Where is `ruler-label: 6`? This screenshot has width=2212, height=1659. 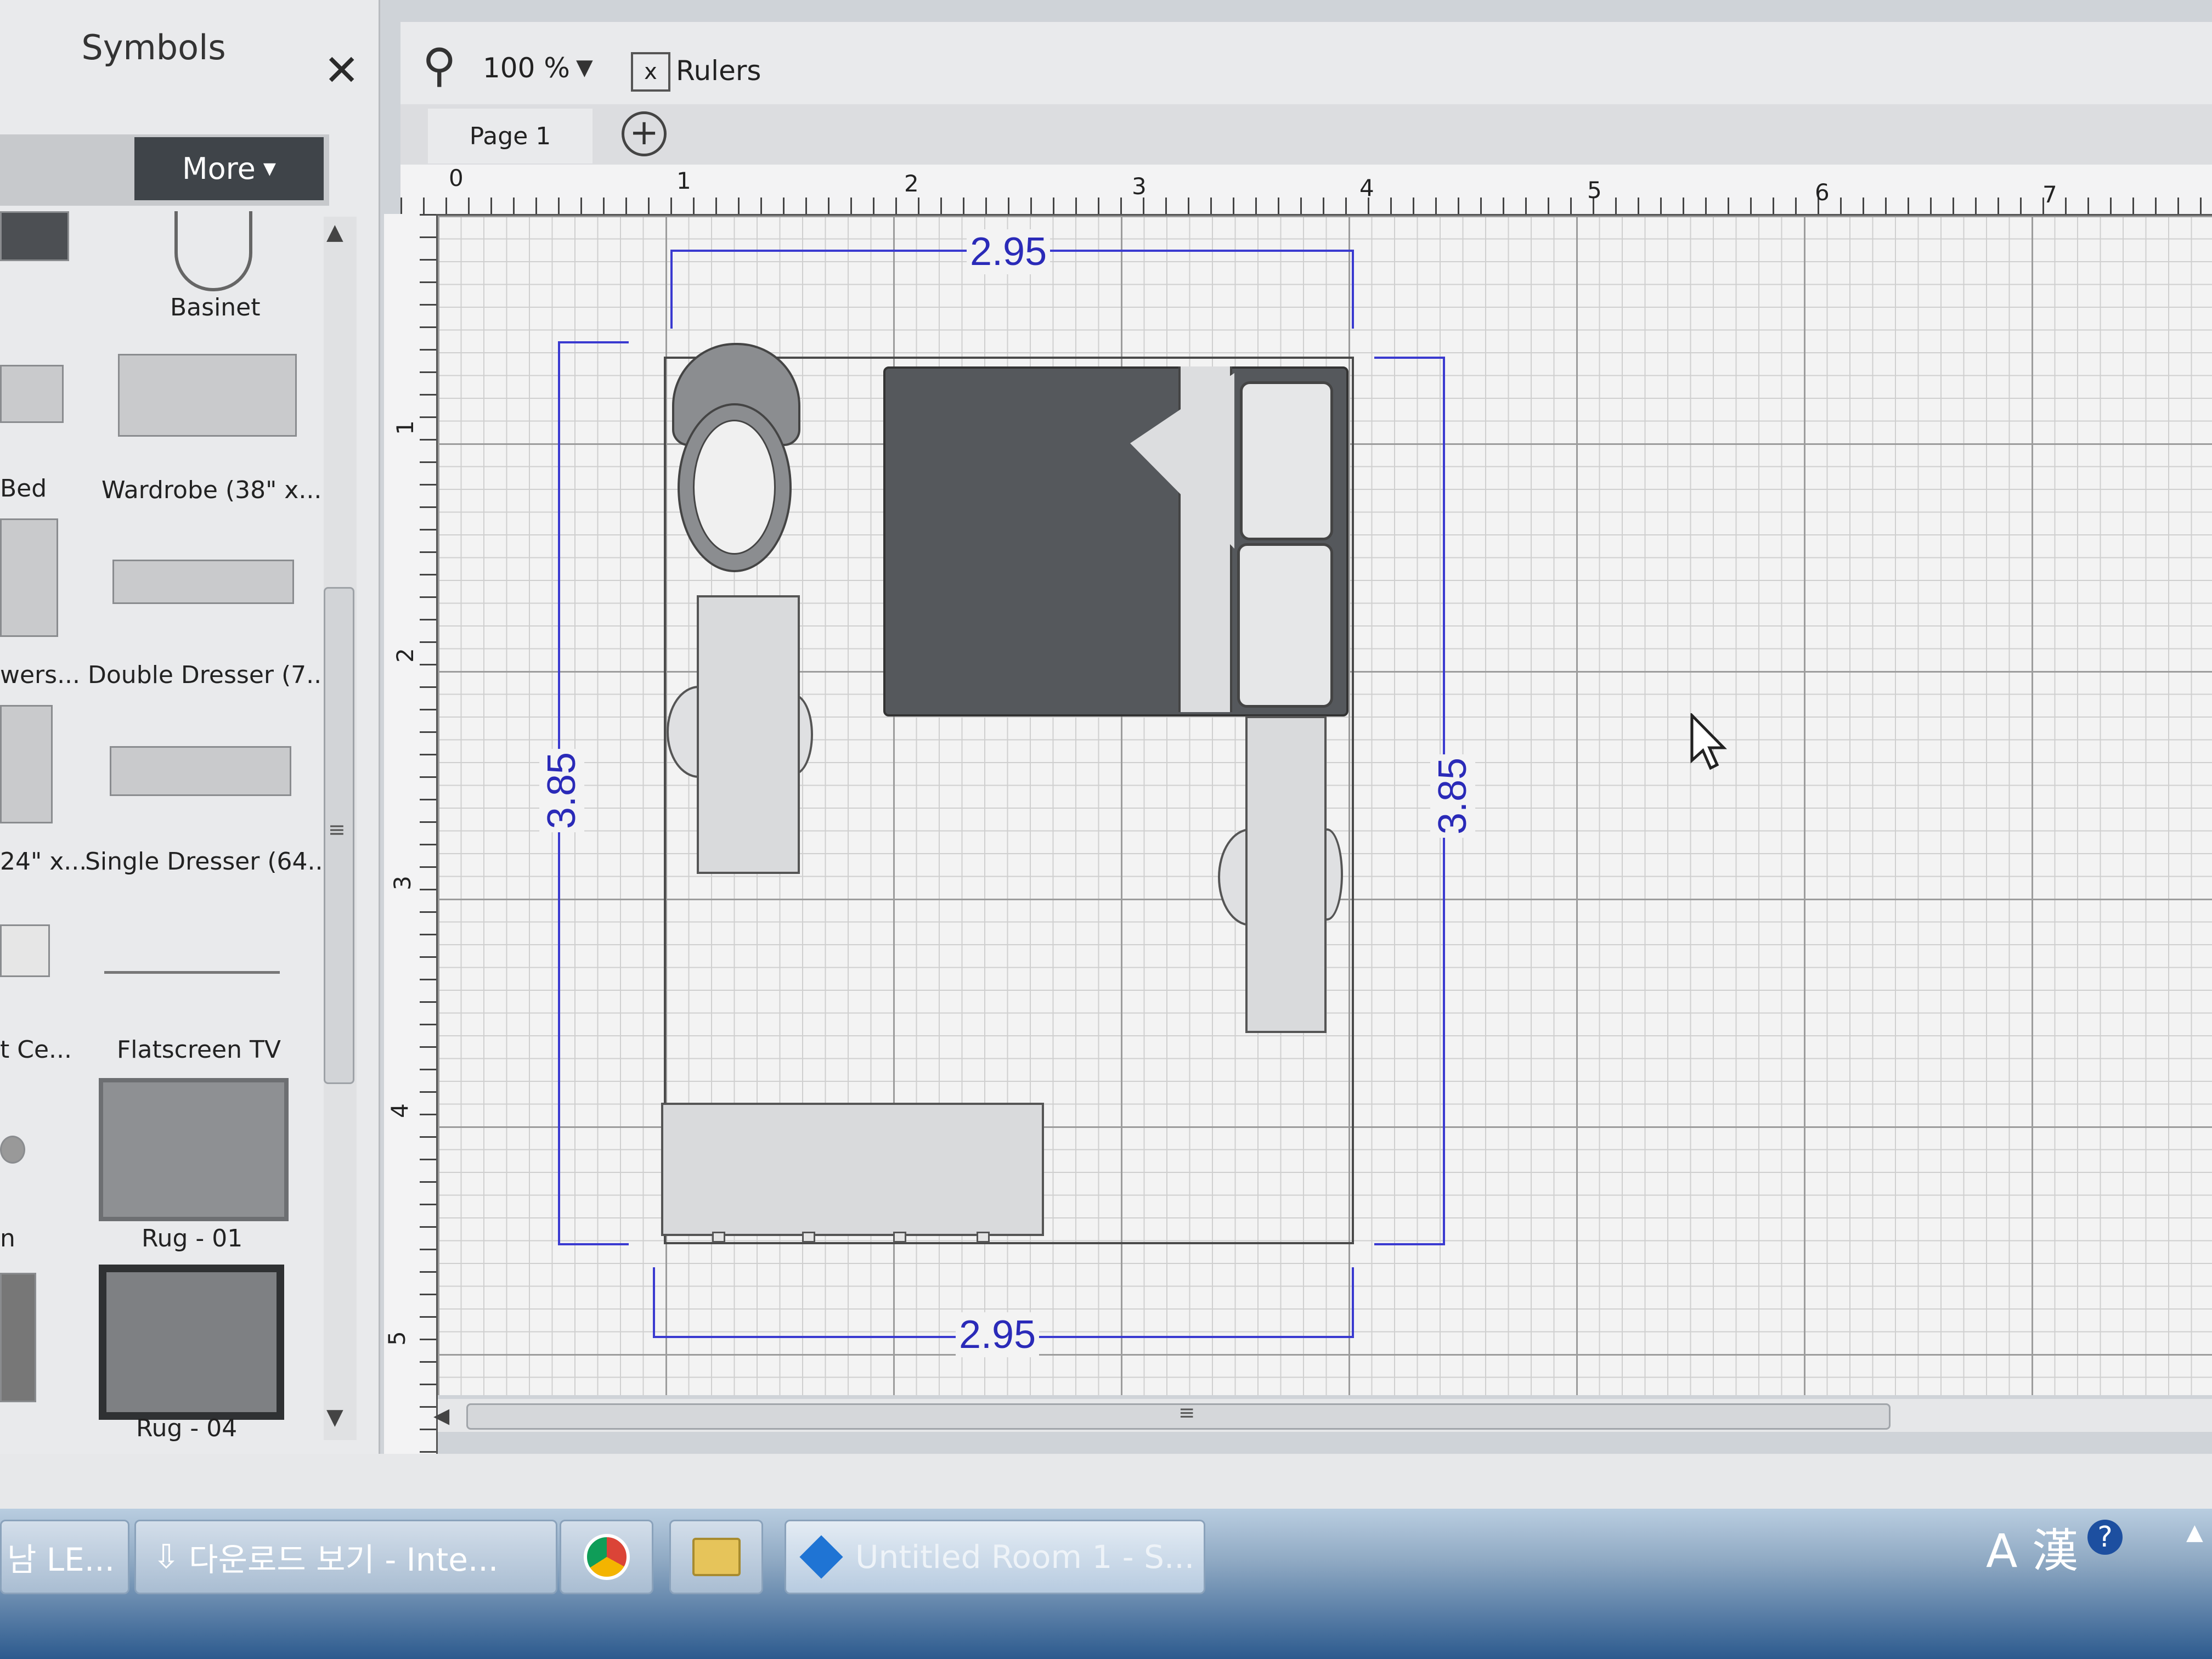
ruler-label: 6 is located at coordinates (1823, 192).